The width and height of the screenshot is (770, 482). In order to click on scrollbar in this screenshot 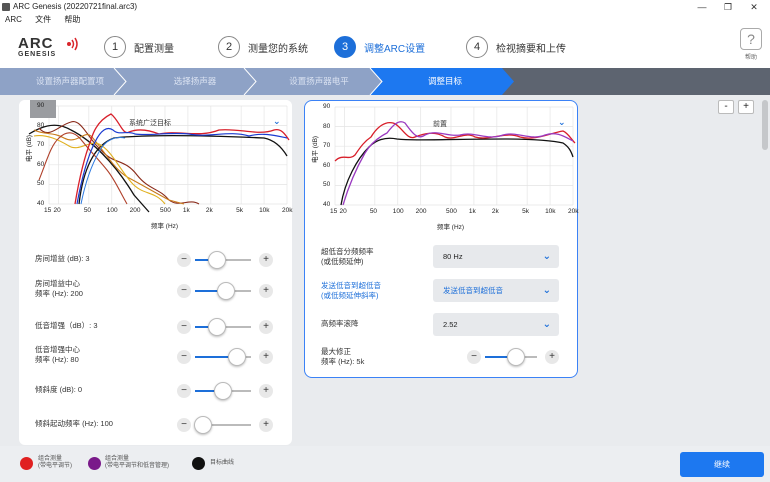, I will do `click(765, 125)`.